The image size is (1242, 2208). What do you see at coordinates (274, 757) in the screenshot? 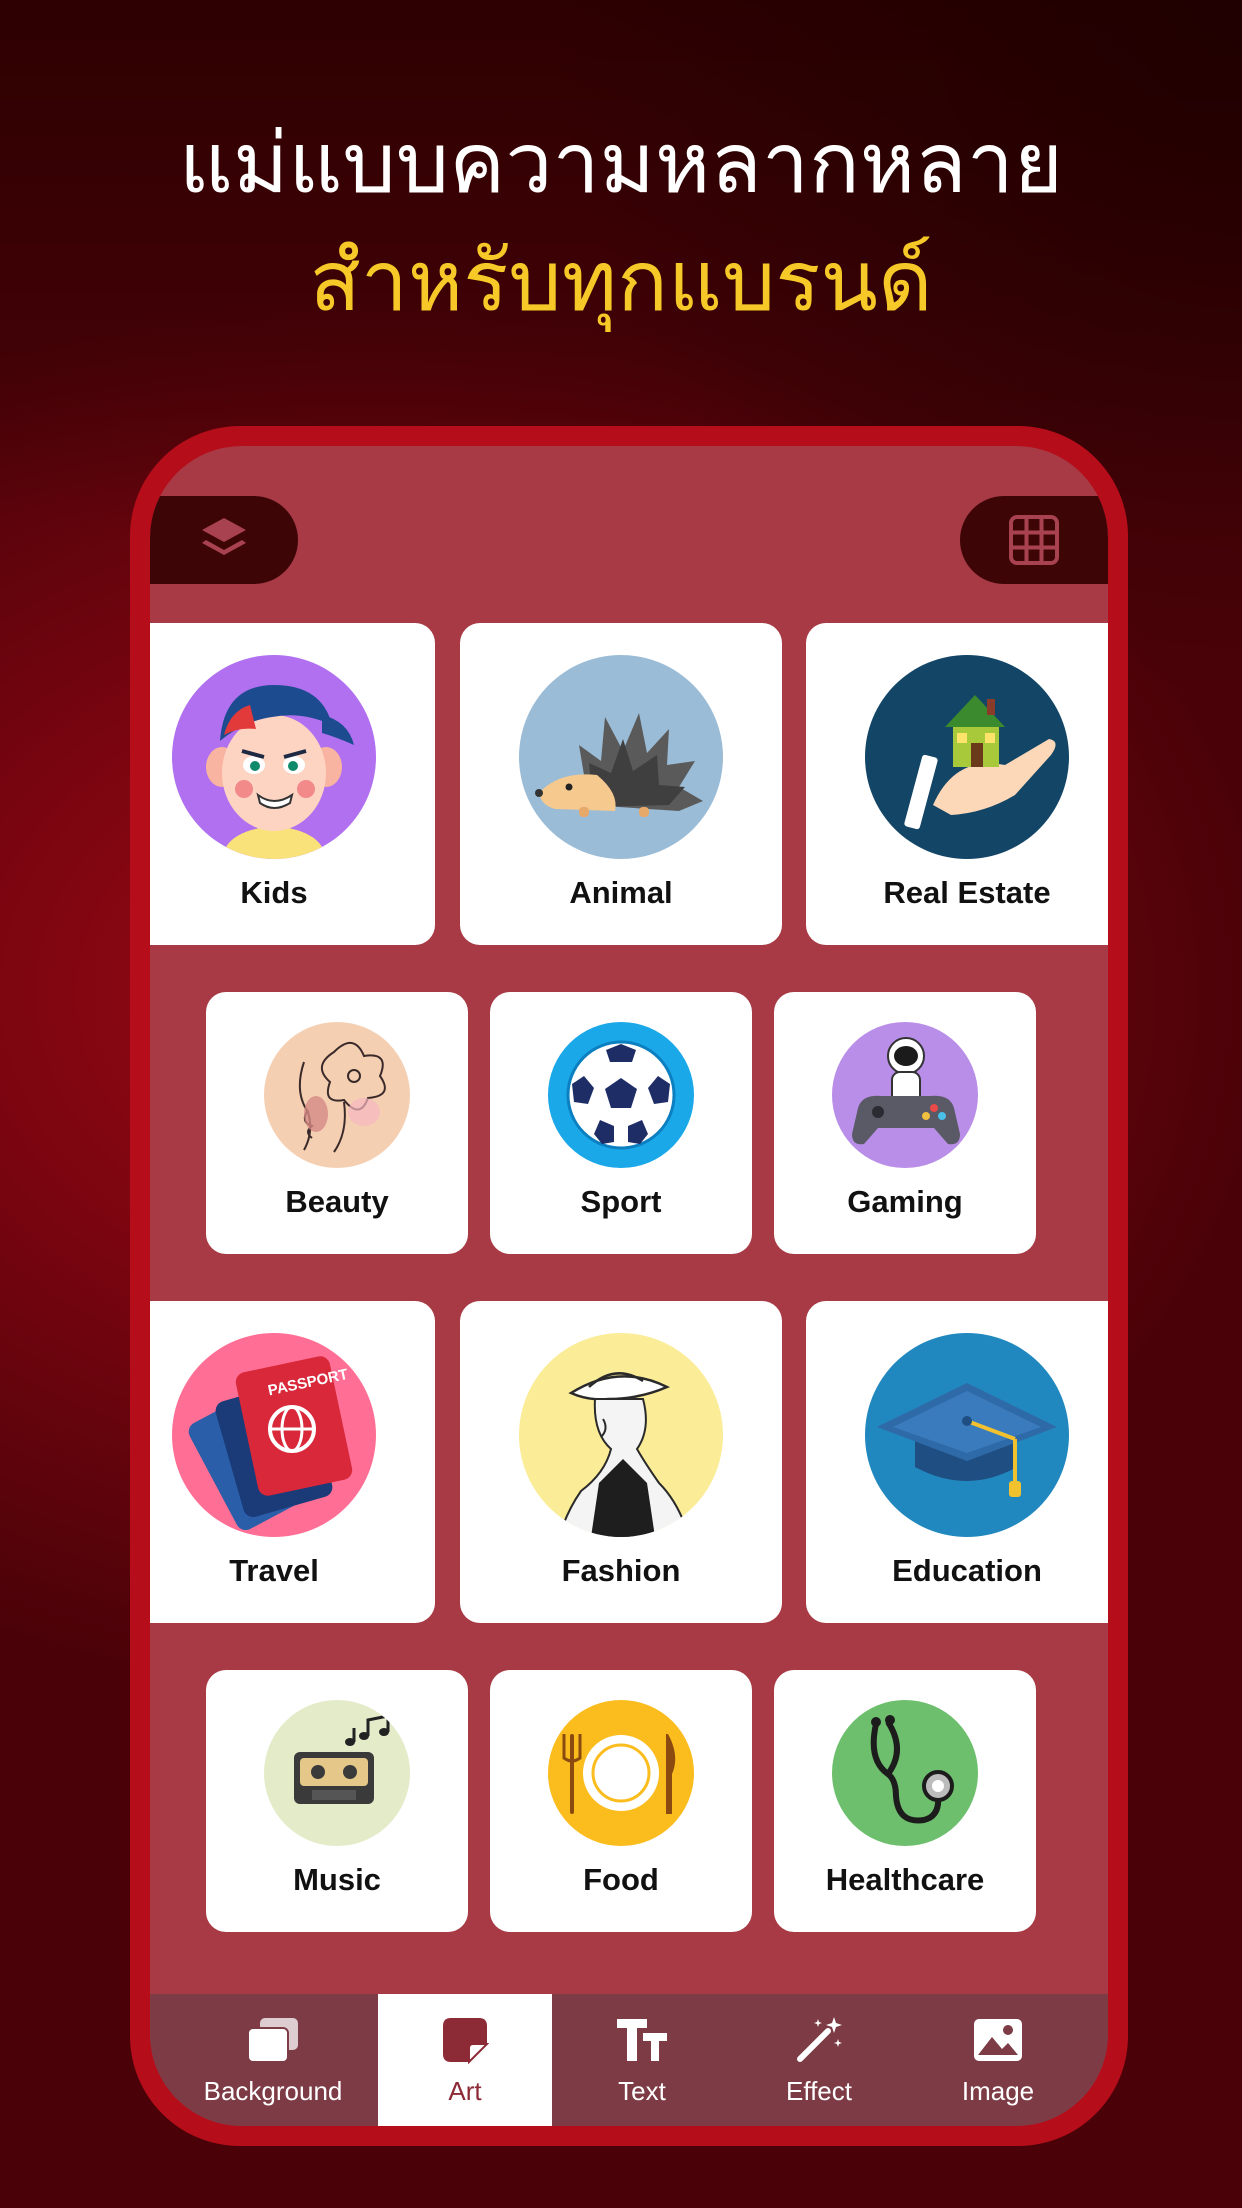
I see `kid-face-icon` at bounding box center [274, 757].